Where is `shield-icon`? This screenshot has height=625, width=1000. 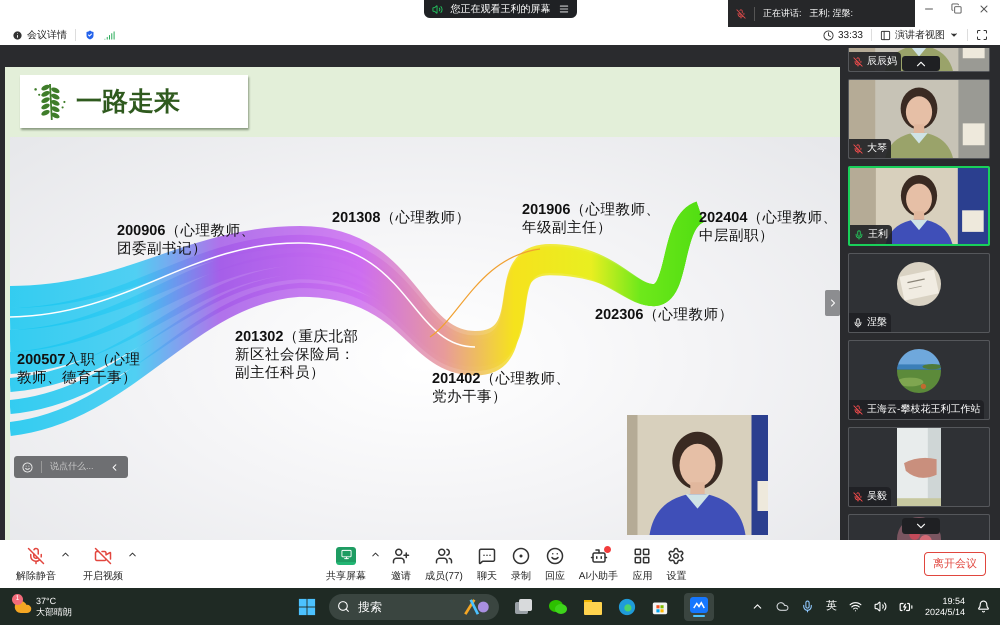
shield-icon is located at coordinates (90, 35).